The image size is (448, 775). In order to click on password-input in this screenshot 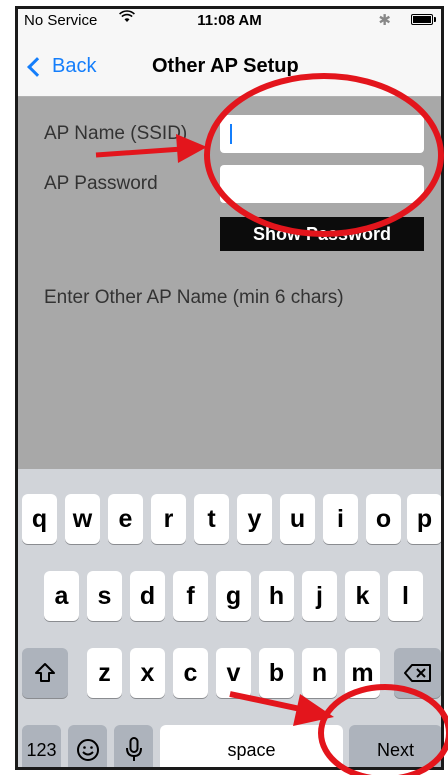, I will do `click(322, 184)`.